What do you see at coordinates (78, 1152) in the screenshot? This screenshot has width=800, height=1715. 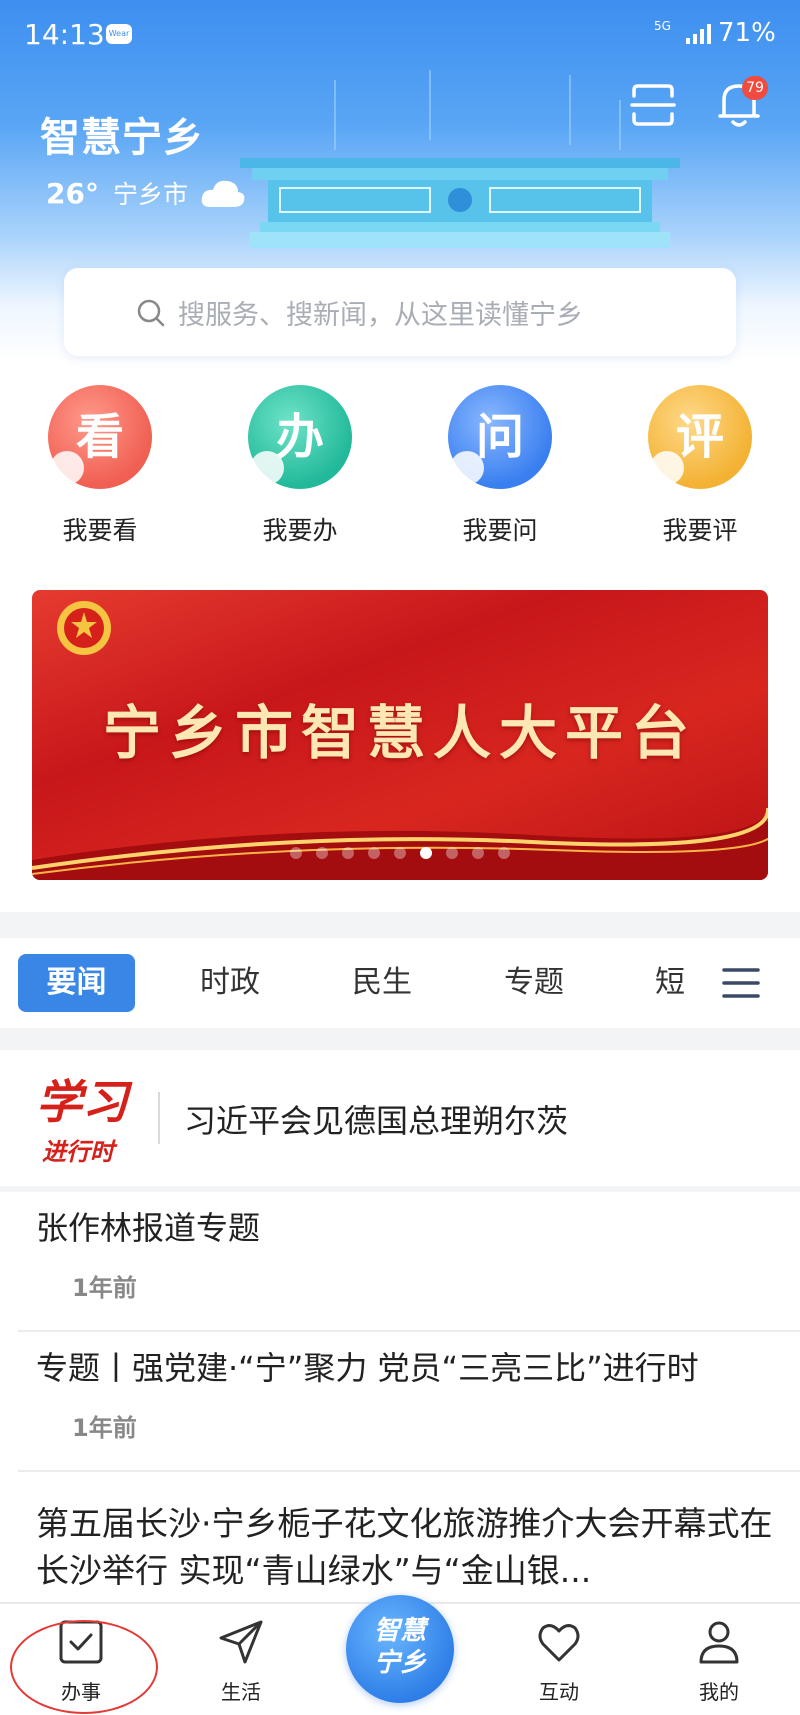 I see `xuexi-logo-bottom: 进行时` at bounding box center [78, 1152].